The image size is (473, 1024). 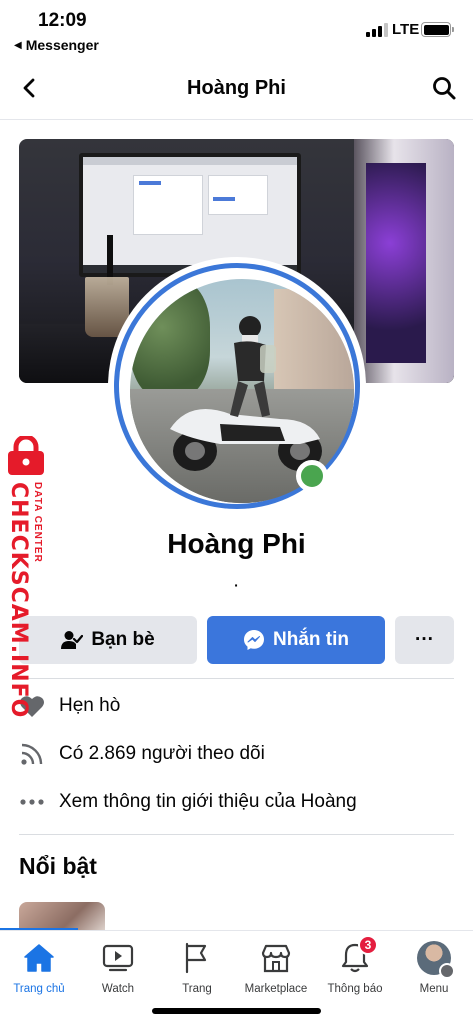 I want to click on bell-icon: 3, so click(x=358, y=955).